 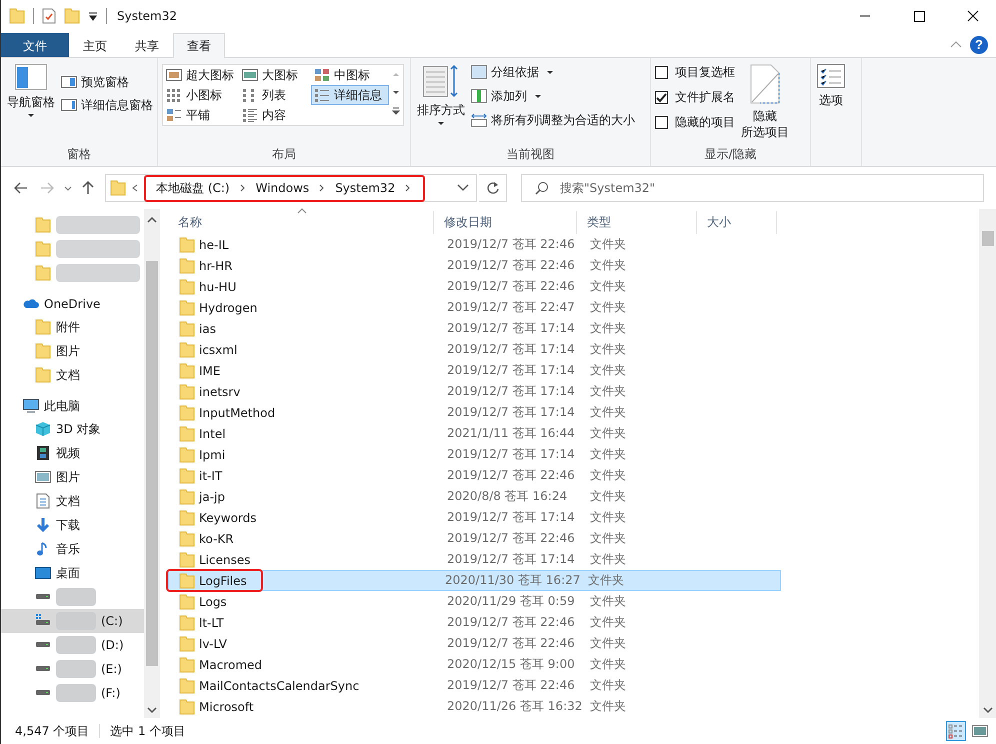 I want to click on selected-row: LogFiles 2020/11/30 苍耳 16:27 文件夹, so click(x=474, y=580).